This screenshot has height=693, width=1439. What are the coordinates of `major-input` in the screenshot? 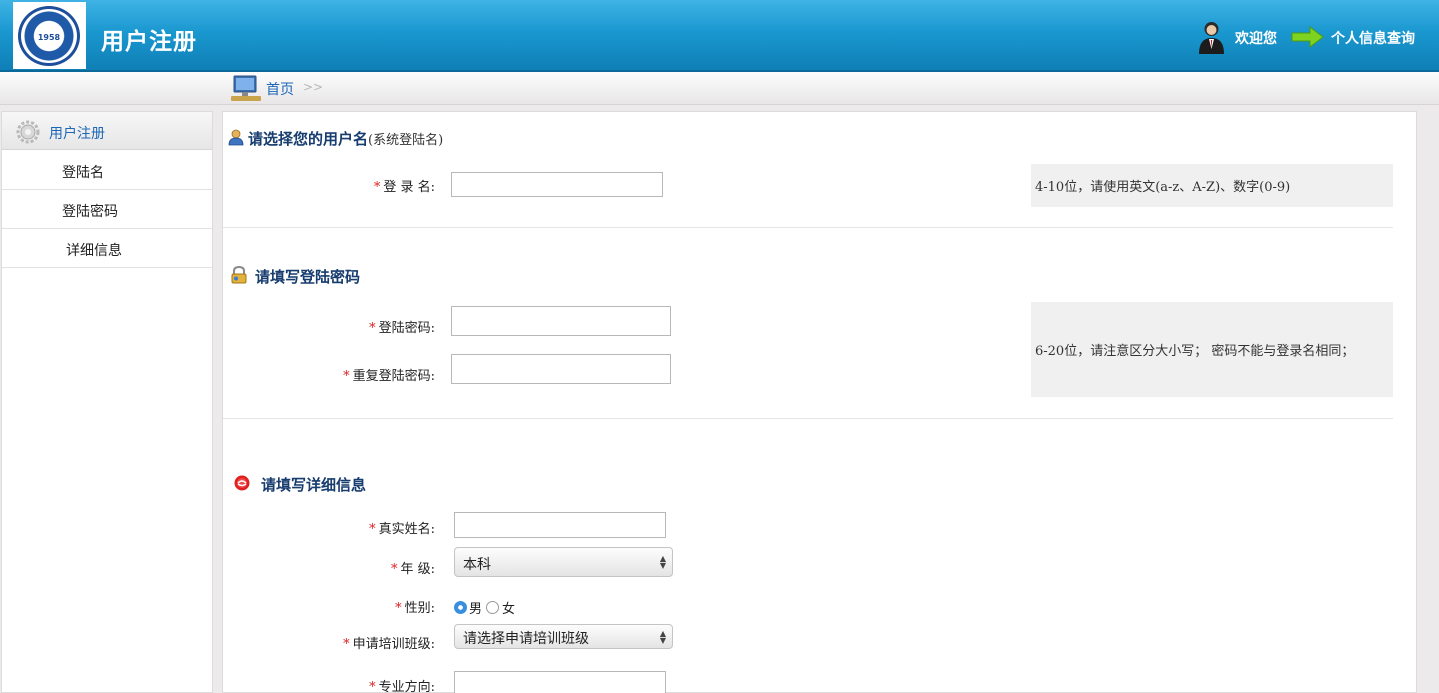 It's located at (560, 682).